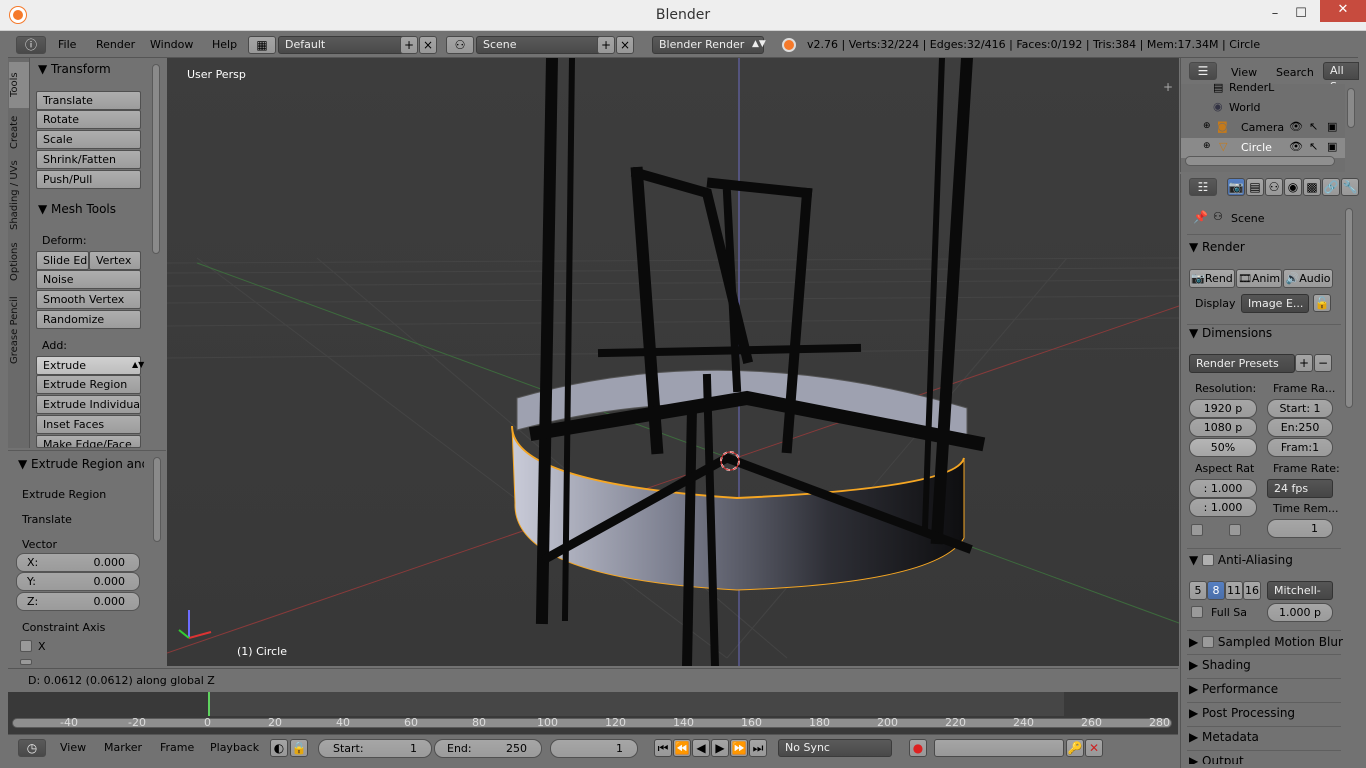 The image size is (1366, 768). What do you see at coordinates (1223, 488) in the screenshot?
I see `aspect-x-field: : 1.000` at bounding box center [1223, 488].